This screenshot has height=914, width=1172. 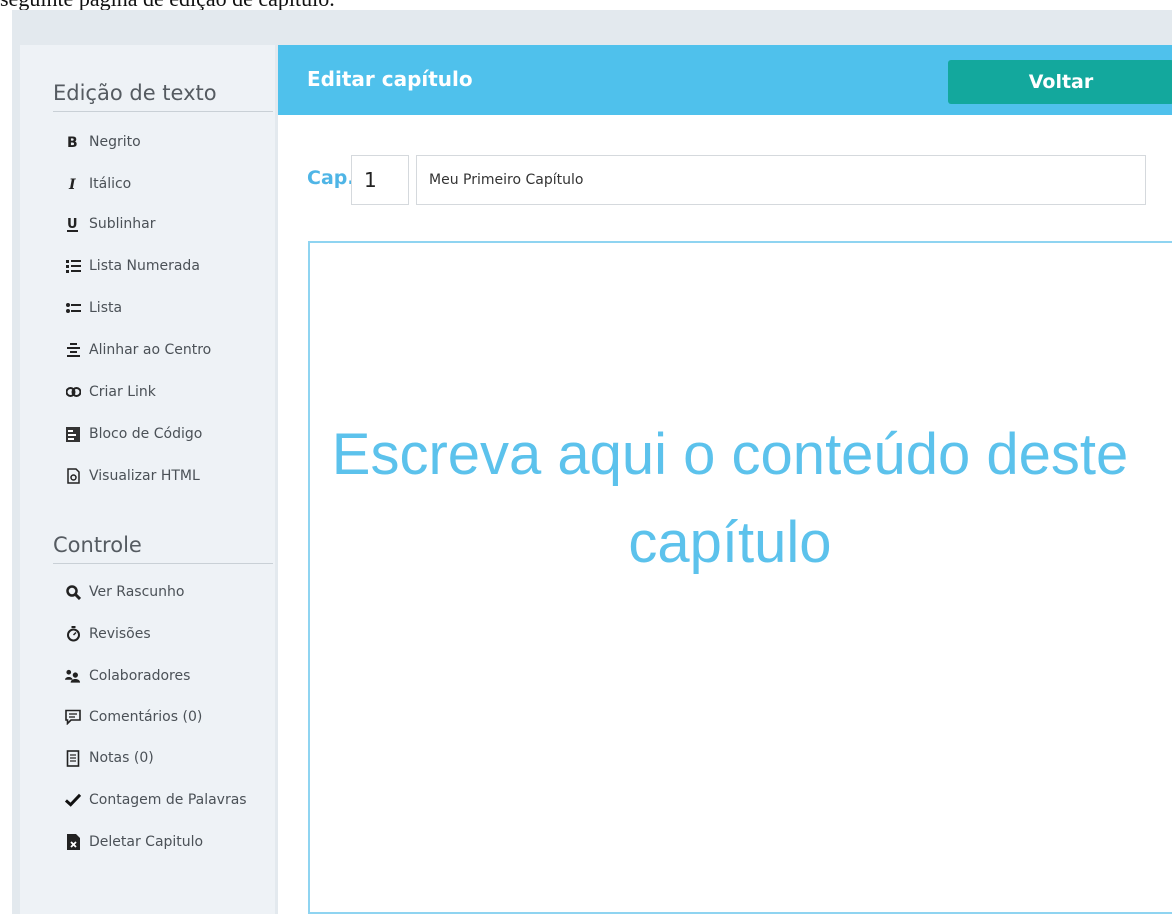 I want to click on sidebar-item-collaborators: Colaboradores, so click(x=170, y=676).